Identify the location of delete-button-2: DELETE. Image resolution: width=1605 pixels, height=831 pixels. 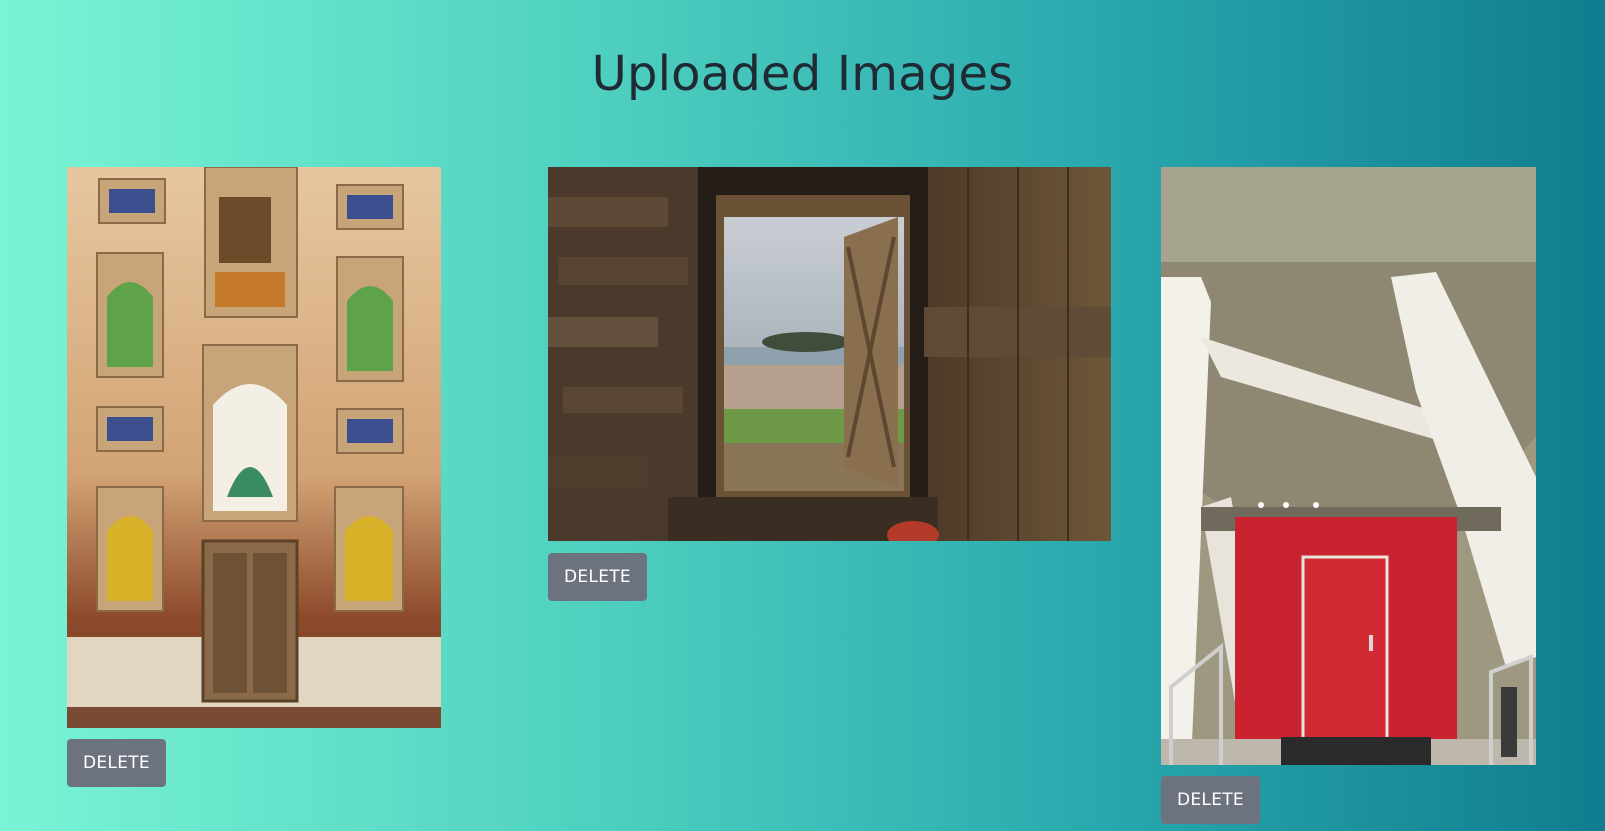
(597, 577).